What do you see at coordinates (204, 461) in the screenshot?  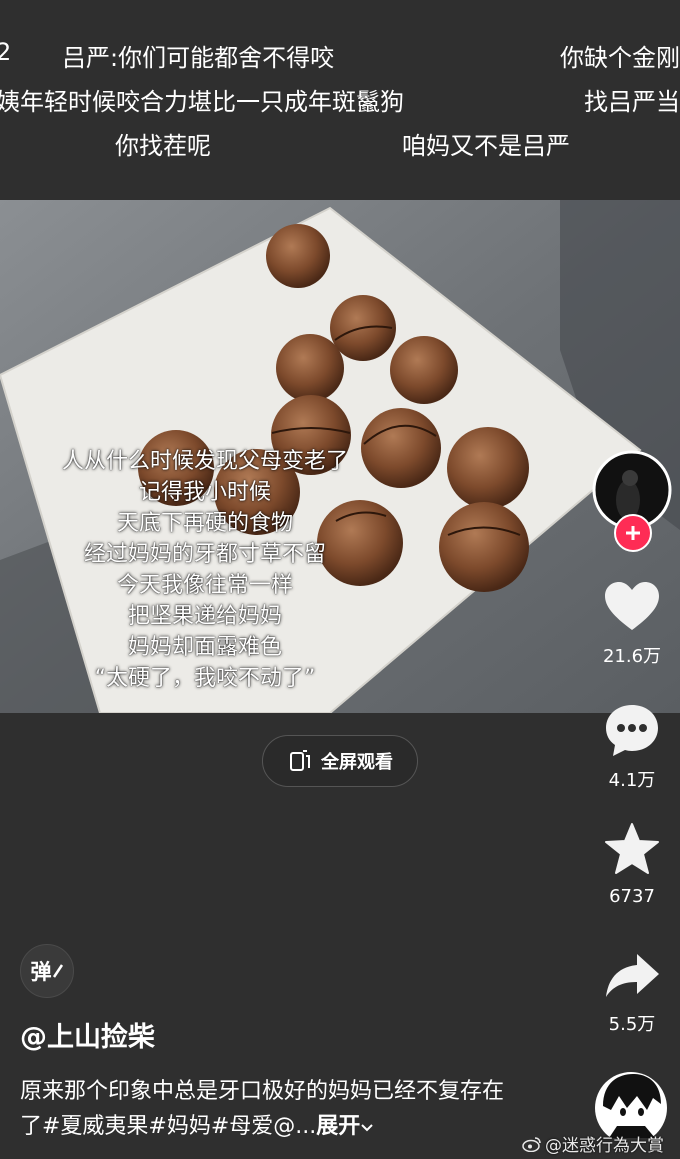 I see `caption-line: 人从什么时候发现父母变老了` at bounding box center [204, 461].